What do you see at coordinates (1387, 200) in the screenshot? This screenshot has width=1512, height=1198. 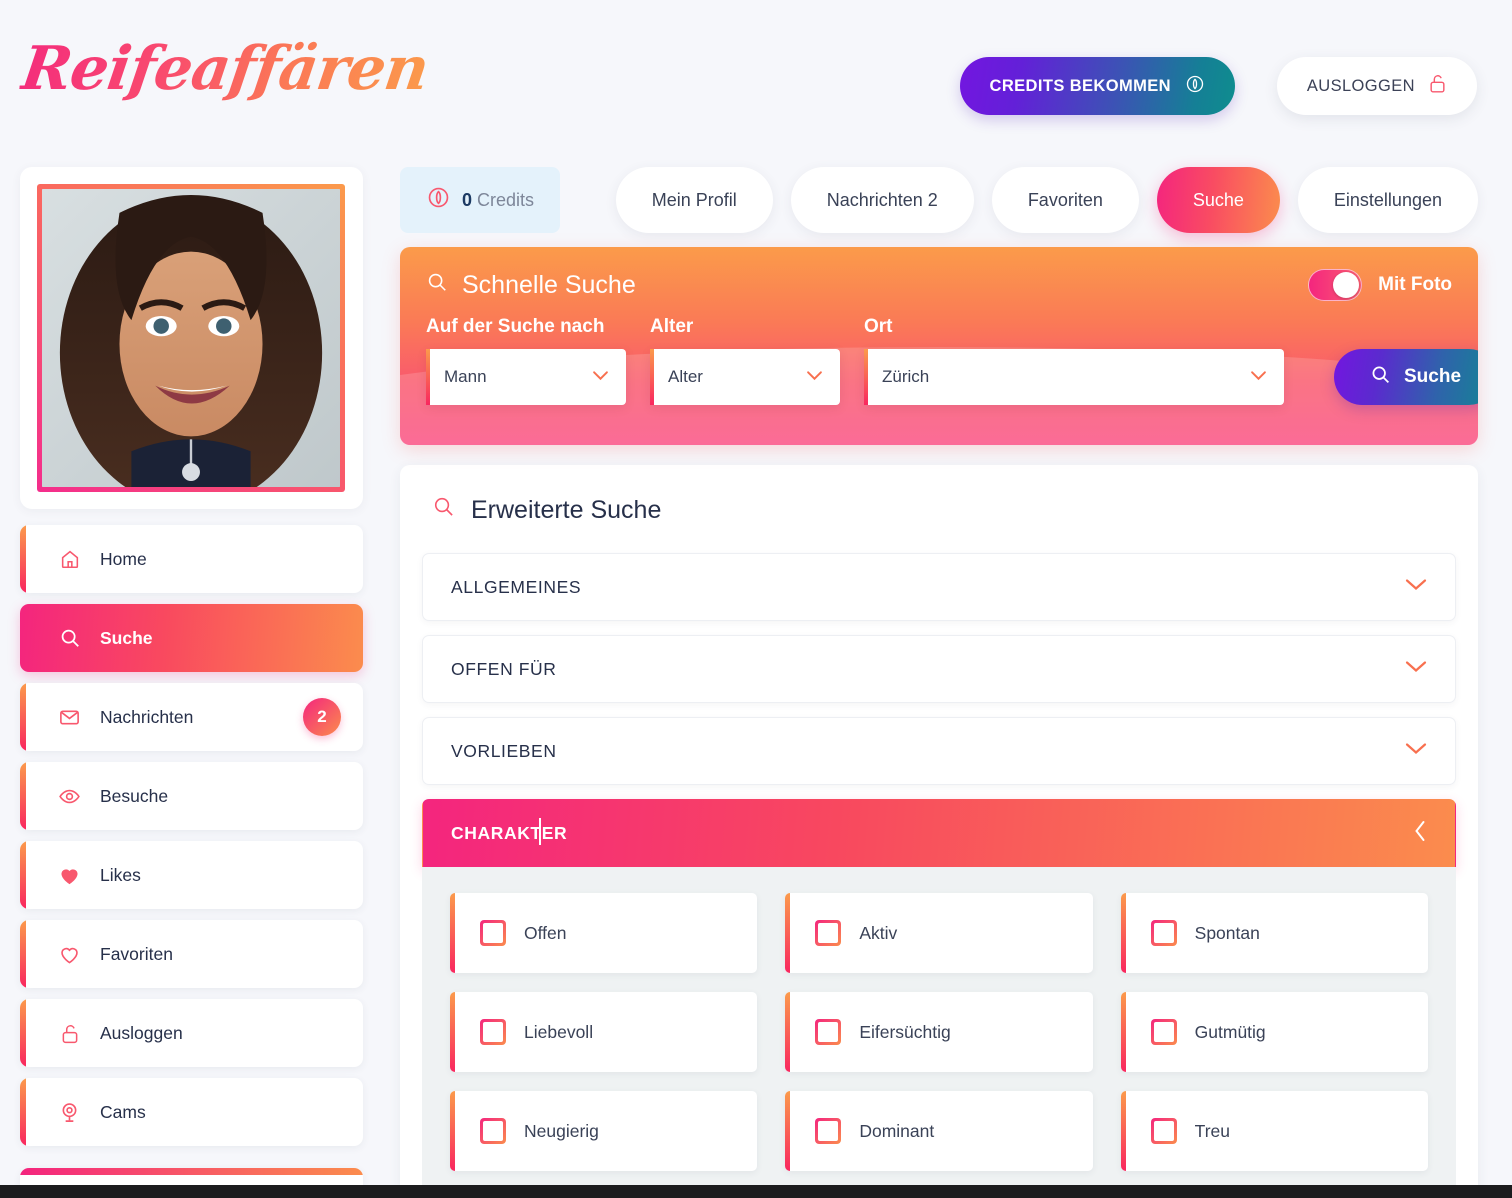 I see `tab-einstellungen: Einstellungen` at bounding box center [1387, 200].